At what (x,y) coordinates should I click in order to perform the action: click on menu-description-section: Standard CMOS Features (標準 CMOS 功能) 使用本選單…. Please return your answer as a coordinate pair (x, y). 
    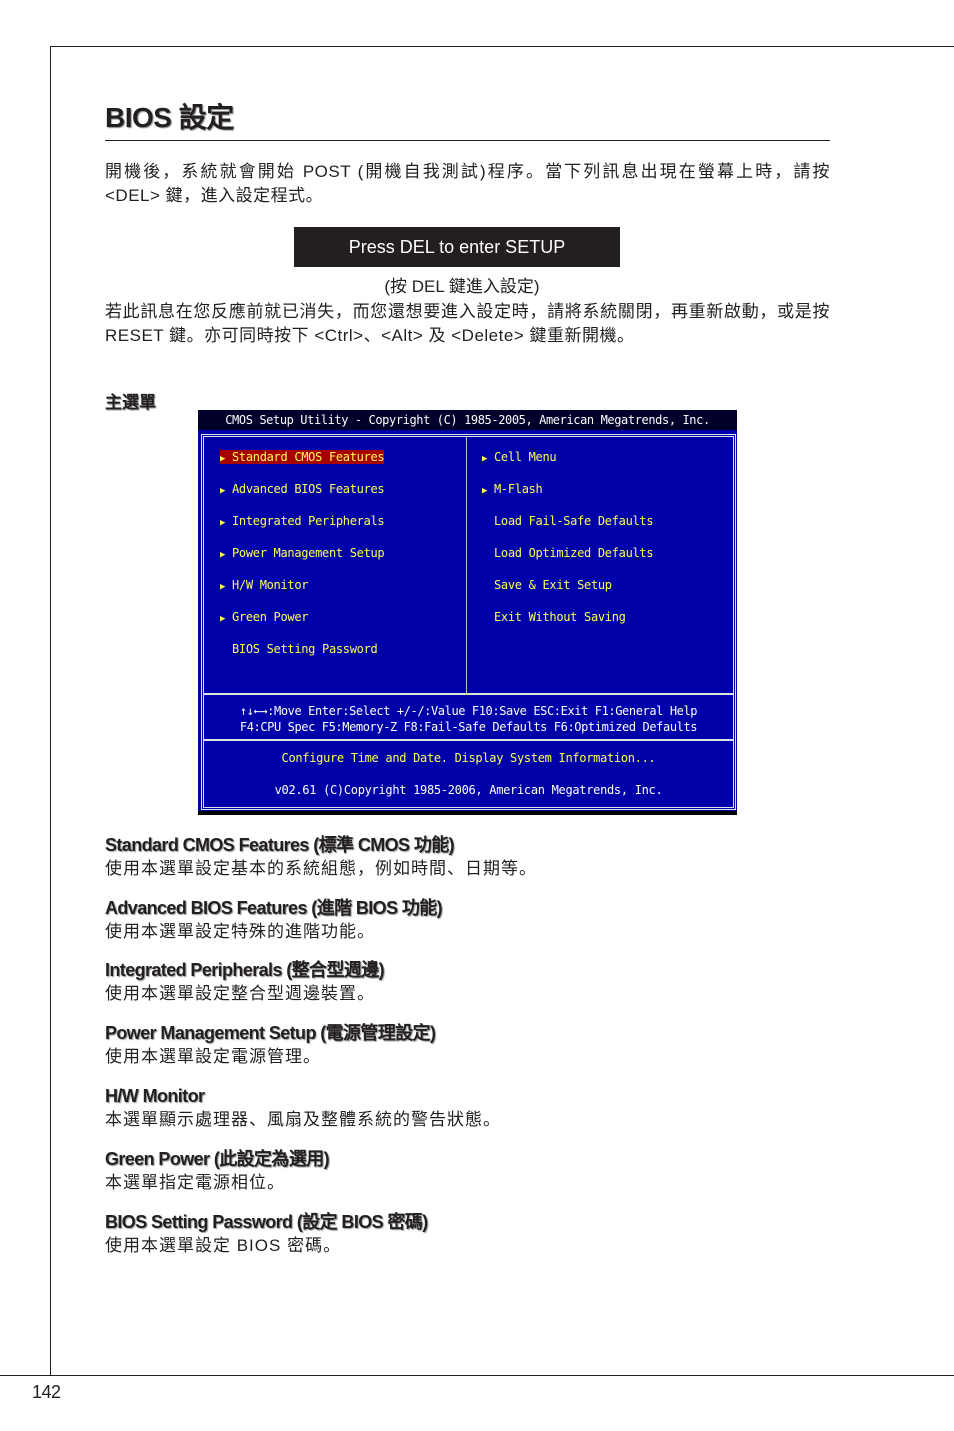
    Looking at the image, I should click on (467, 857).